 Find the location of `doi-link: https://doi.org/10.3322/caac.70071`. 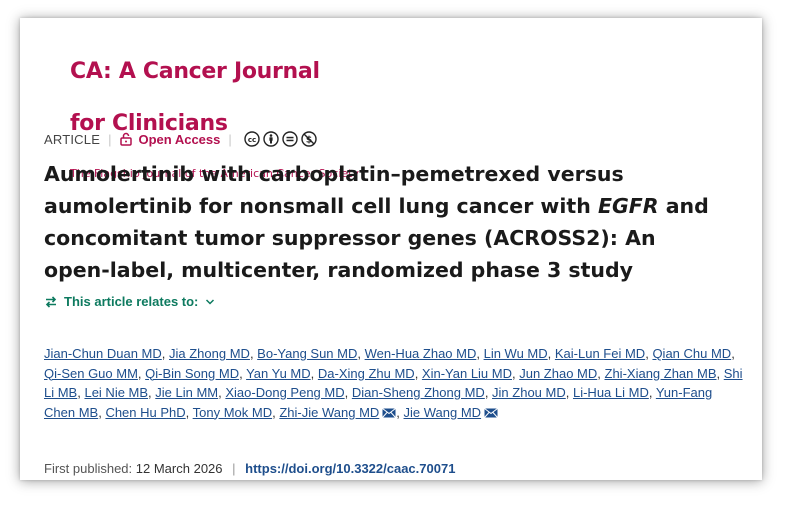

doi-link: https://doi.org/10.3322/caac.70071 is located at coordinates (350, 468).